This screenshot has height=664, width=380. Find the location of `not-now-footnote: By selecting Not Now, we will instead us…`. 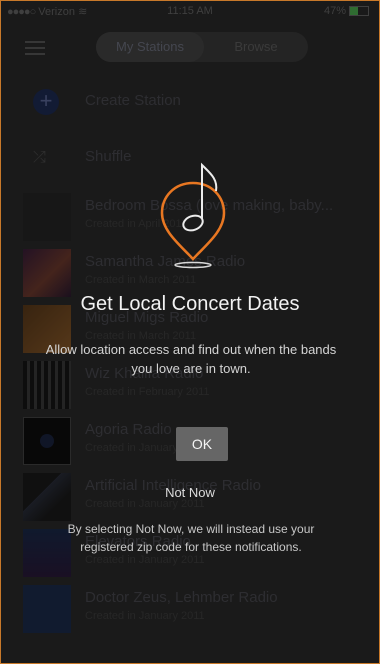

not-now-footnote: By selecting Not Now, we will instead us… is located at coordinates (191, 538).